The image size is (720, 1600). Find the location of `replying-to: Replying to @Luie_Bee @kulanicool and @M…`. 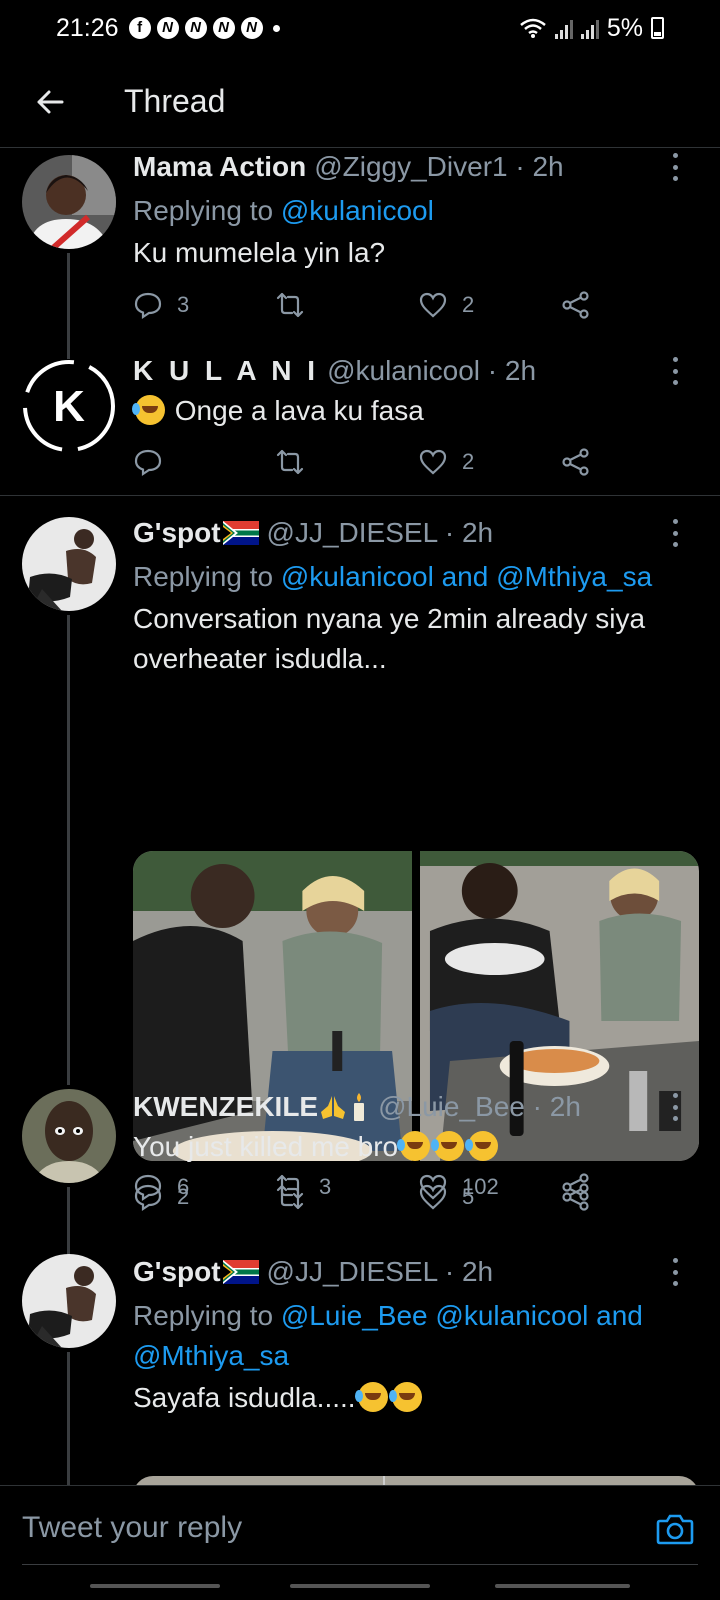

replying-to: Replying to @Luie_Bee @kulanicool and @M… is located at coordinates (388, 1335).